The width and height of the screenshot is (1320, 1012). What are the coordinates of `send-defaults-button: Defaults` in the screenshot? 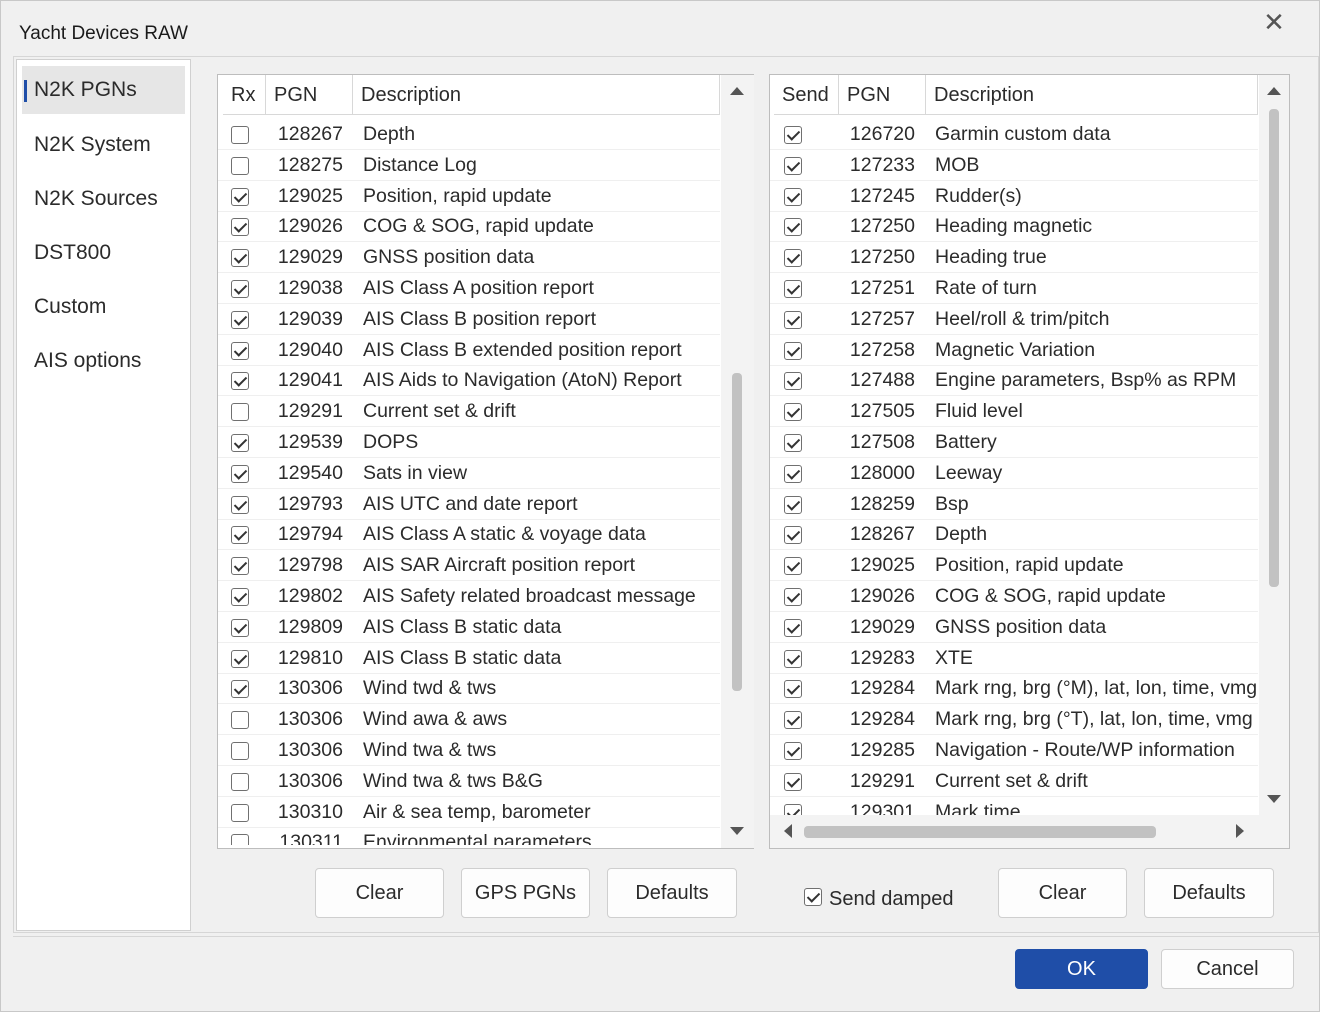 It's located at (1209, 893).